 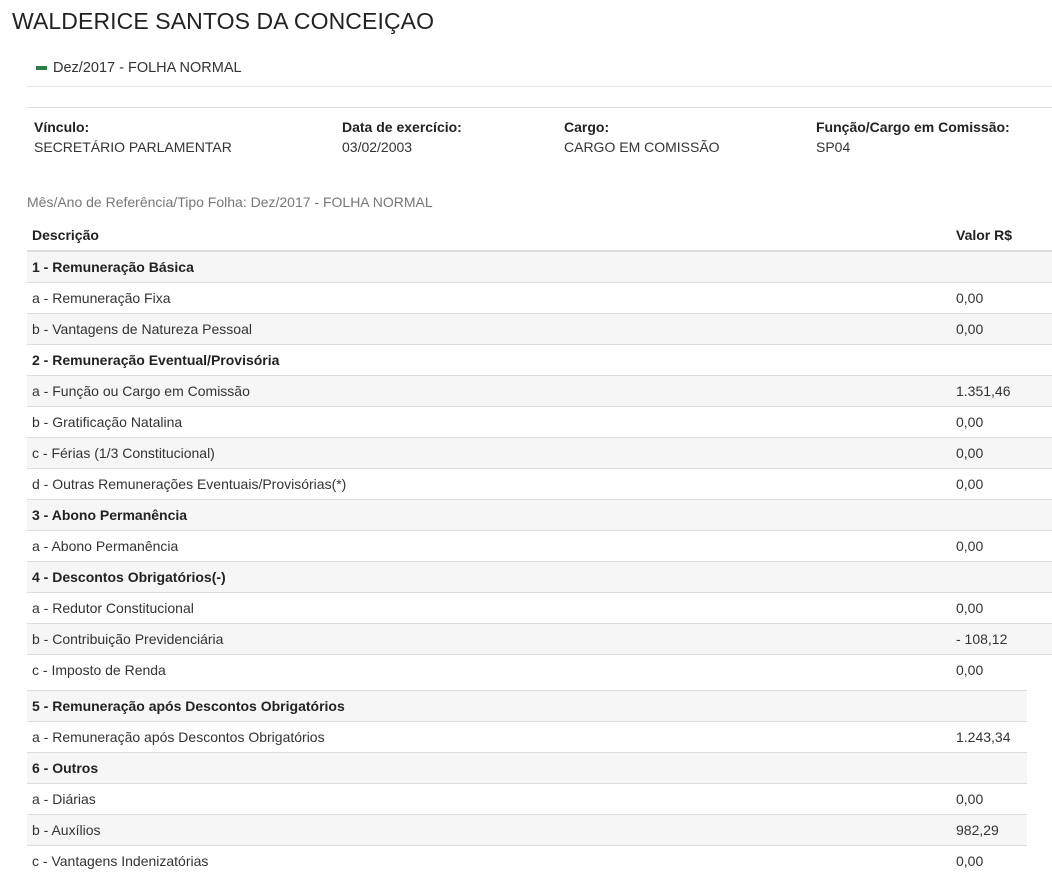 I want to click on table-row: b - Auxílios 982,29, so click(x=527, y=830).